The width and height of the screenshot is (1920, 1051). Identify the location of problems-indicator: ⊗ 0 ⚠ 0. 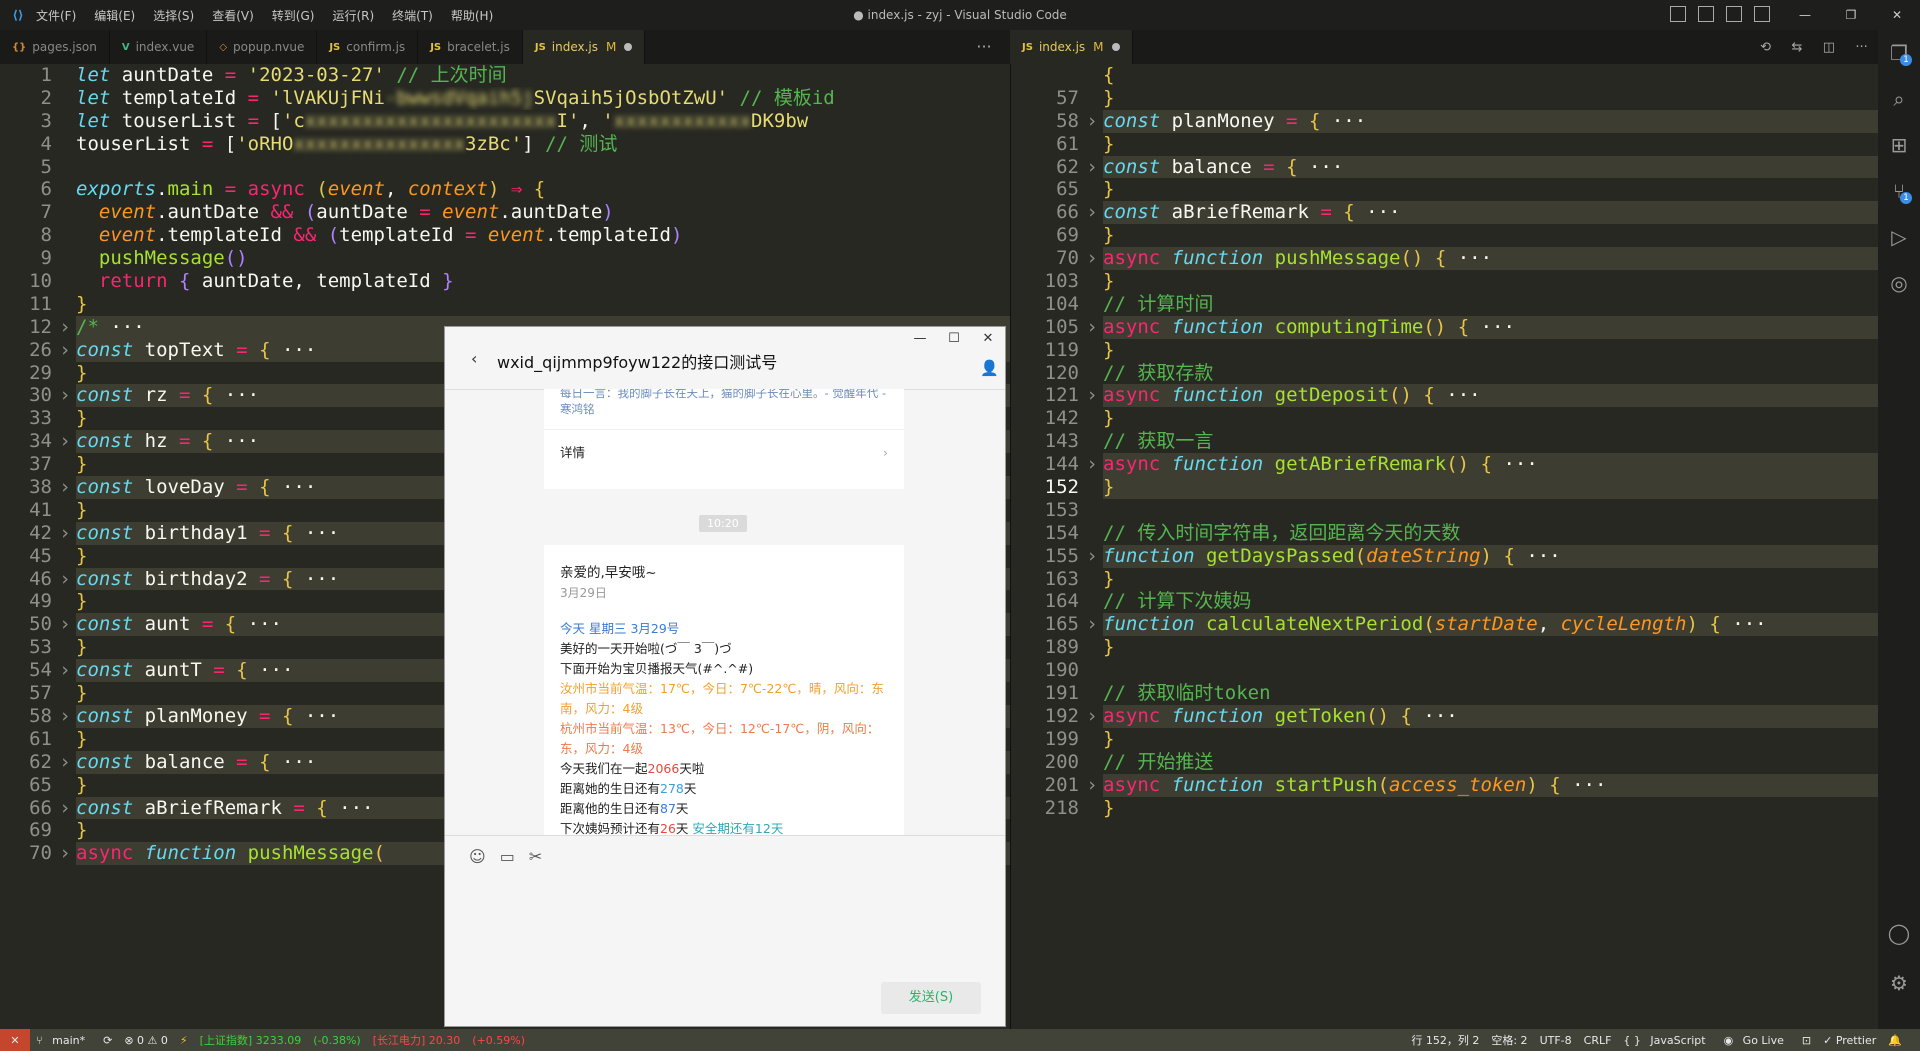
(146, 1040).